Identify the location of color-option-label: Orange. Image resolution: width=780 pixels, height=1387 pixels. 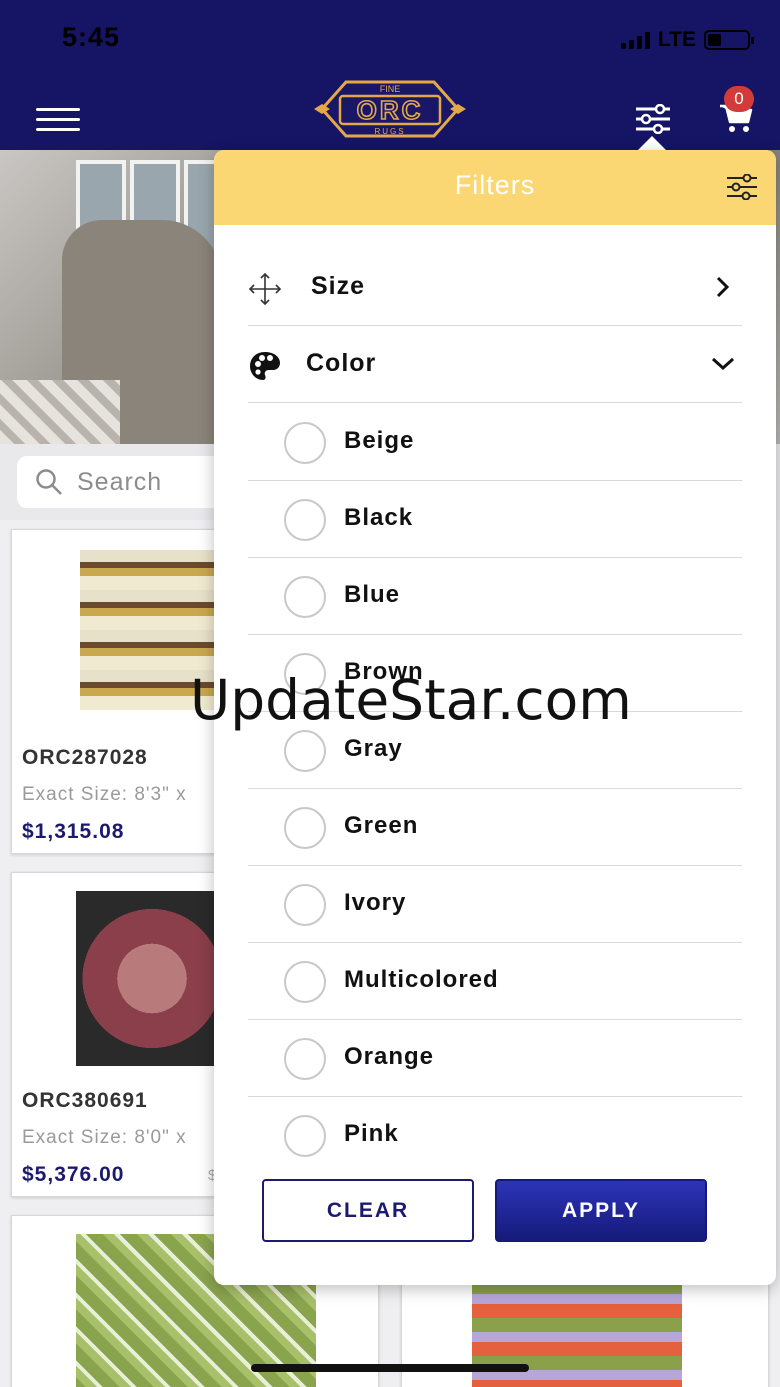
(389, 1056).